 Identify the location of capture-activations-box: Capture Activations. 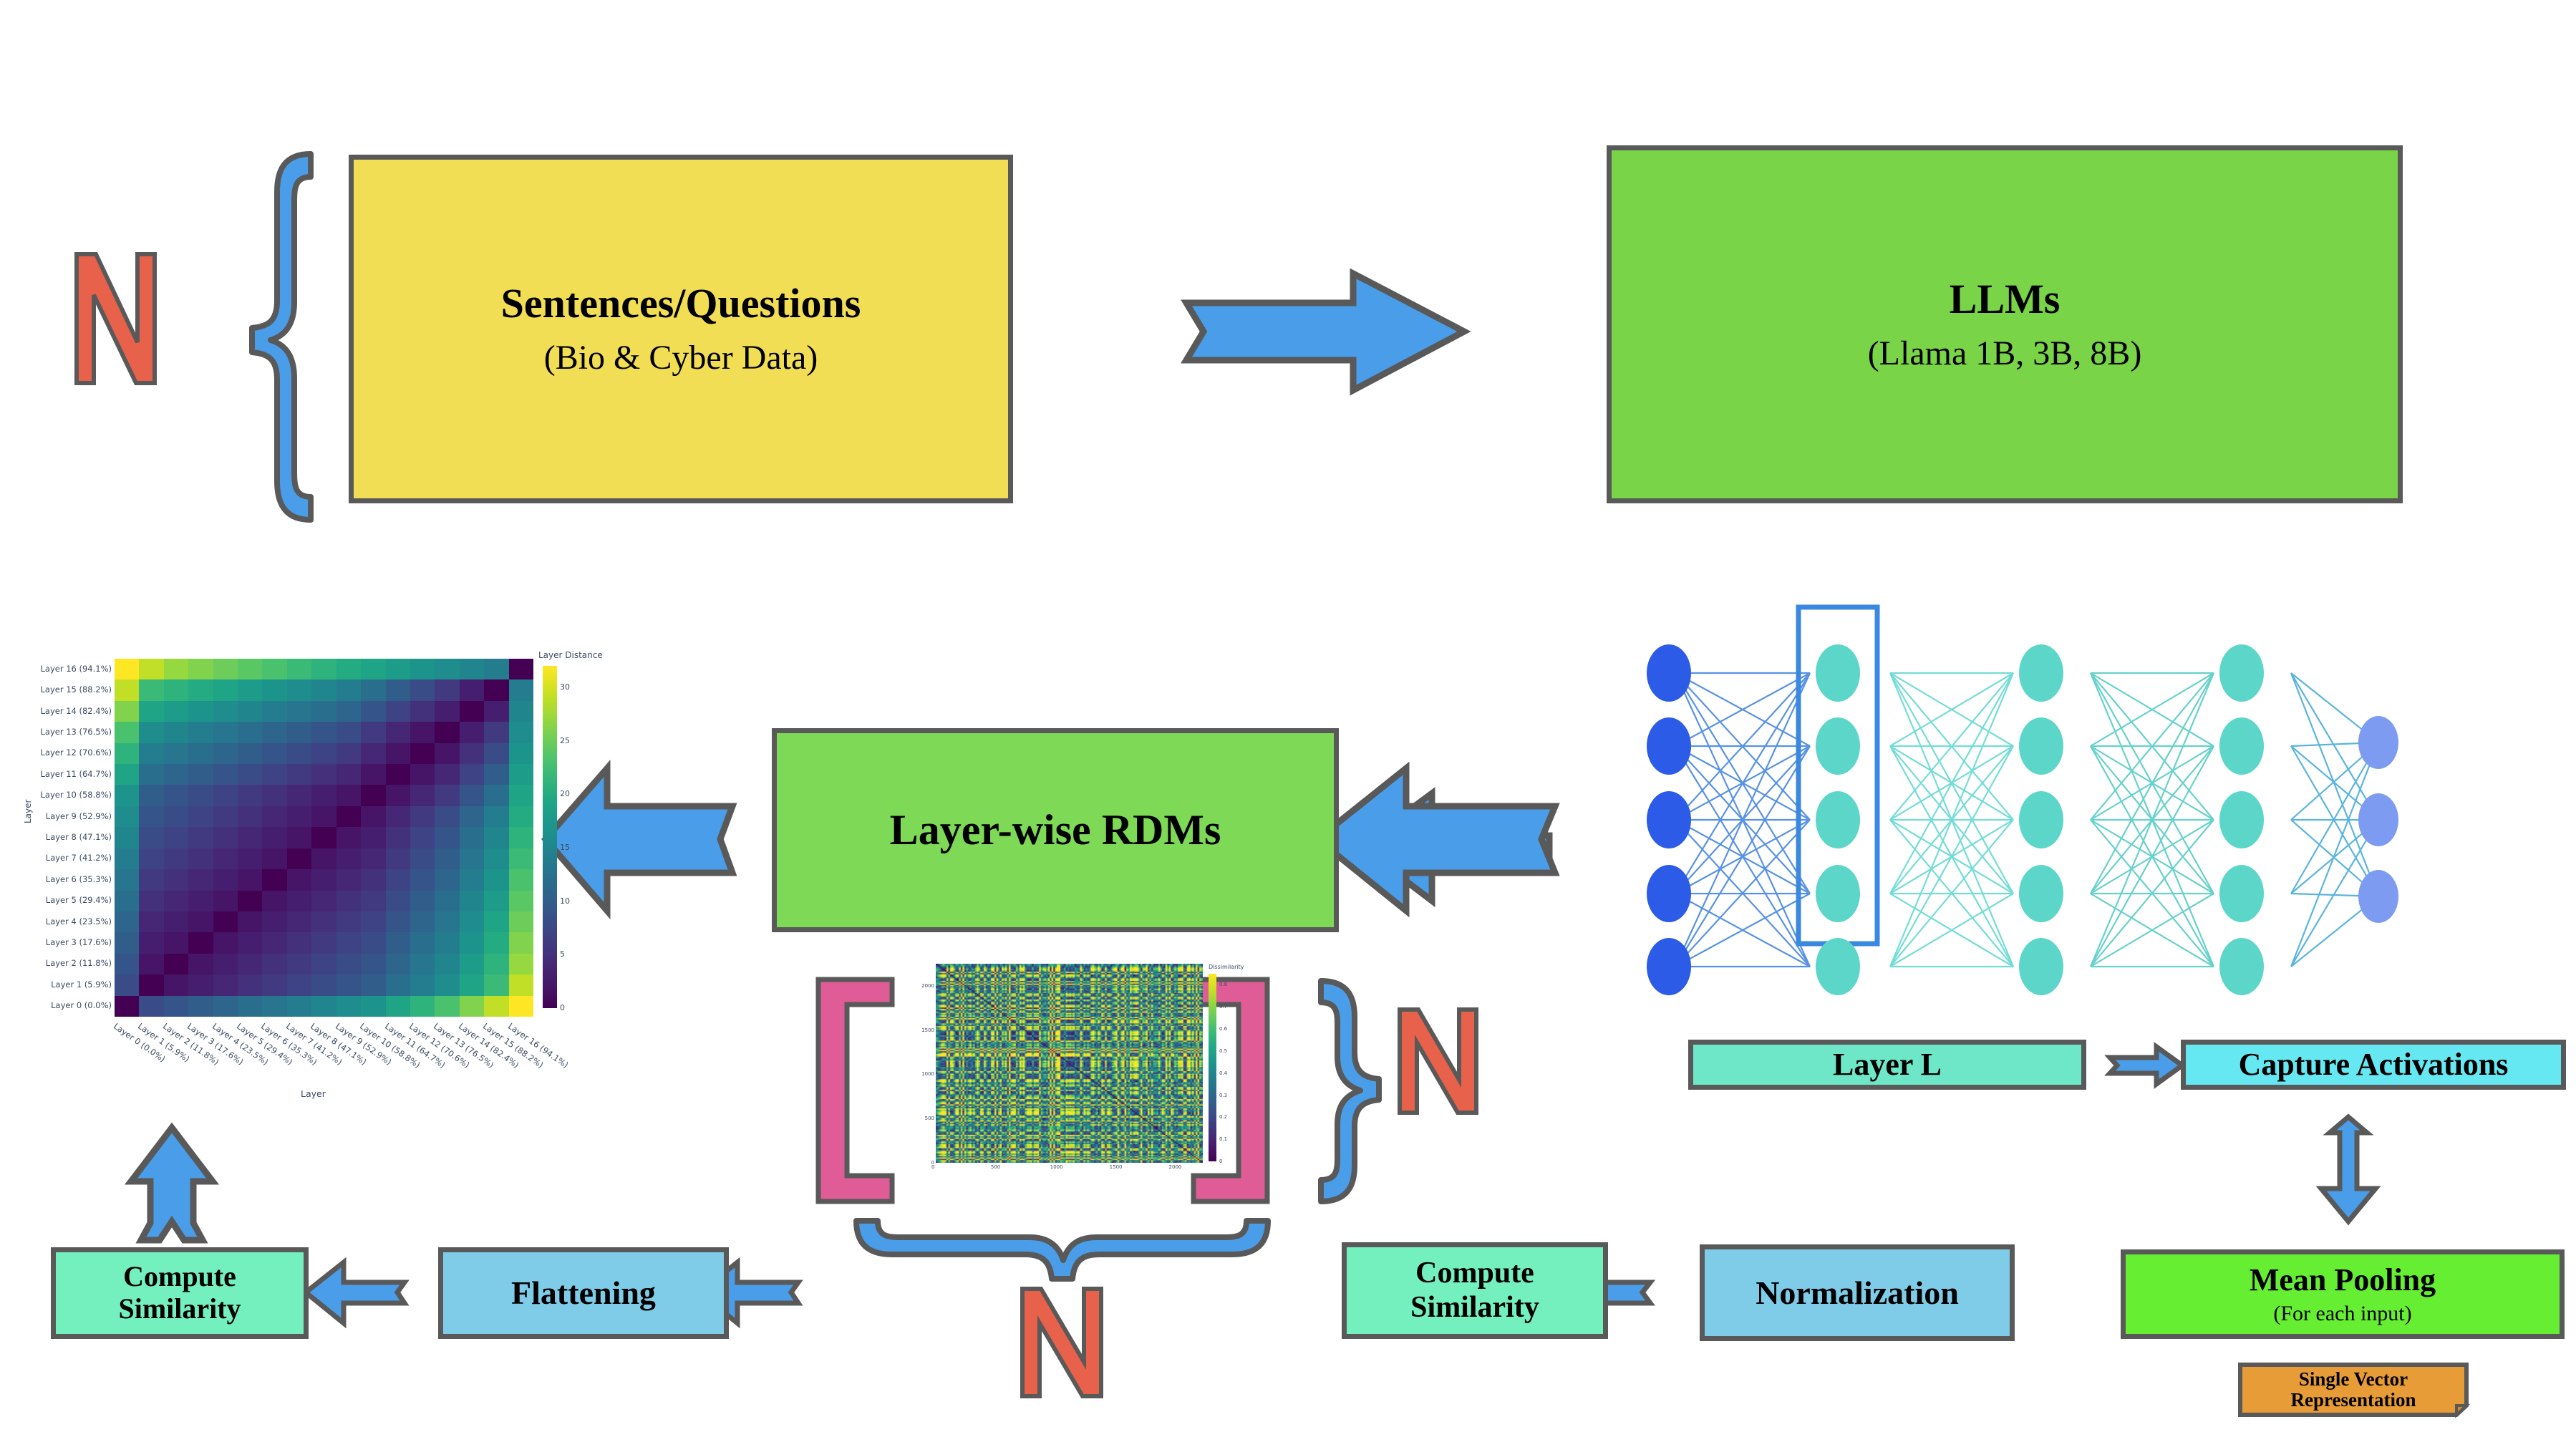
(2374, 1065).